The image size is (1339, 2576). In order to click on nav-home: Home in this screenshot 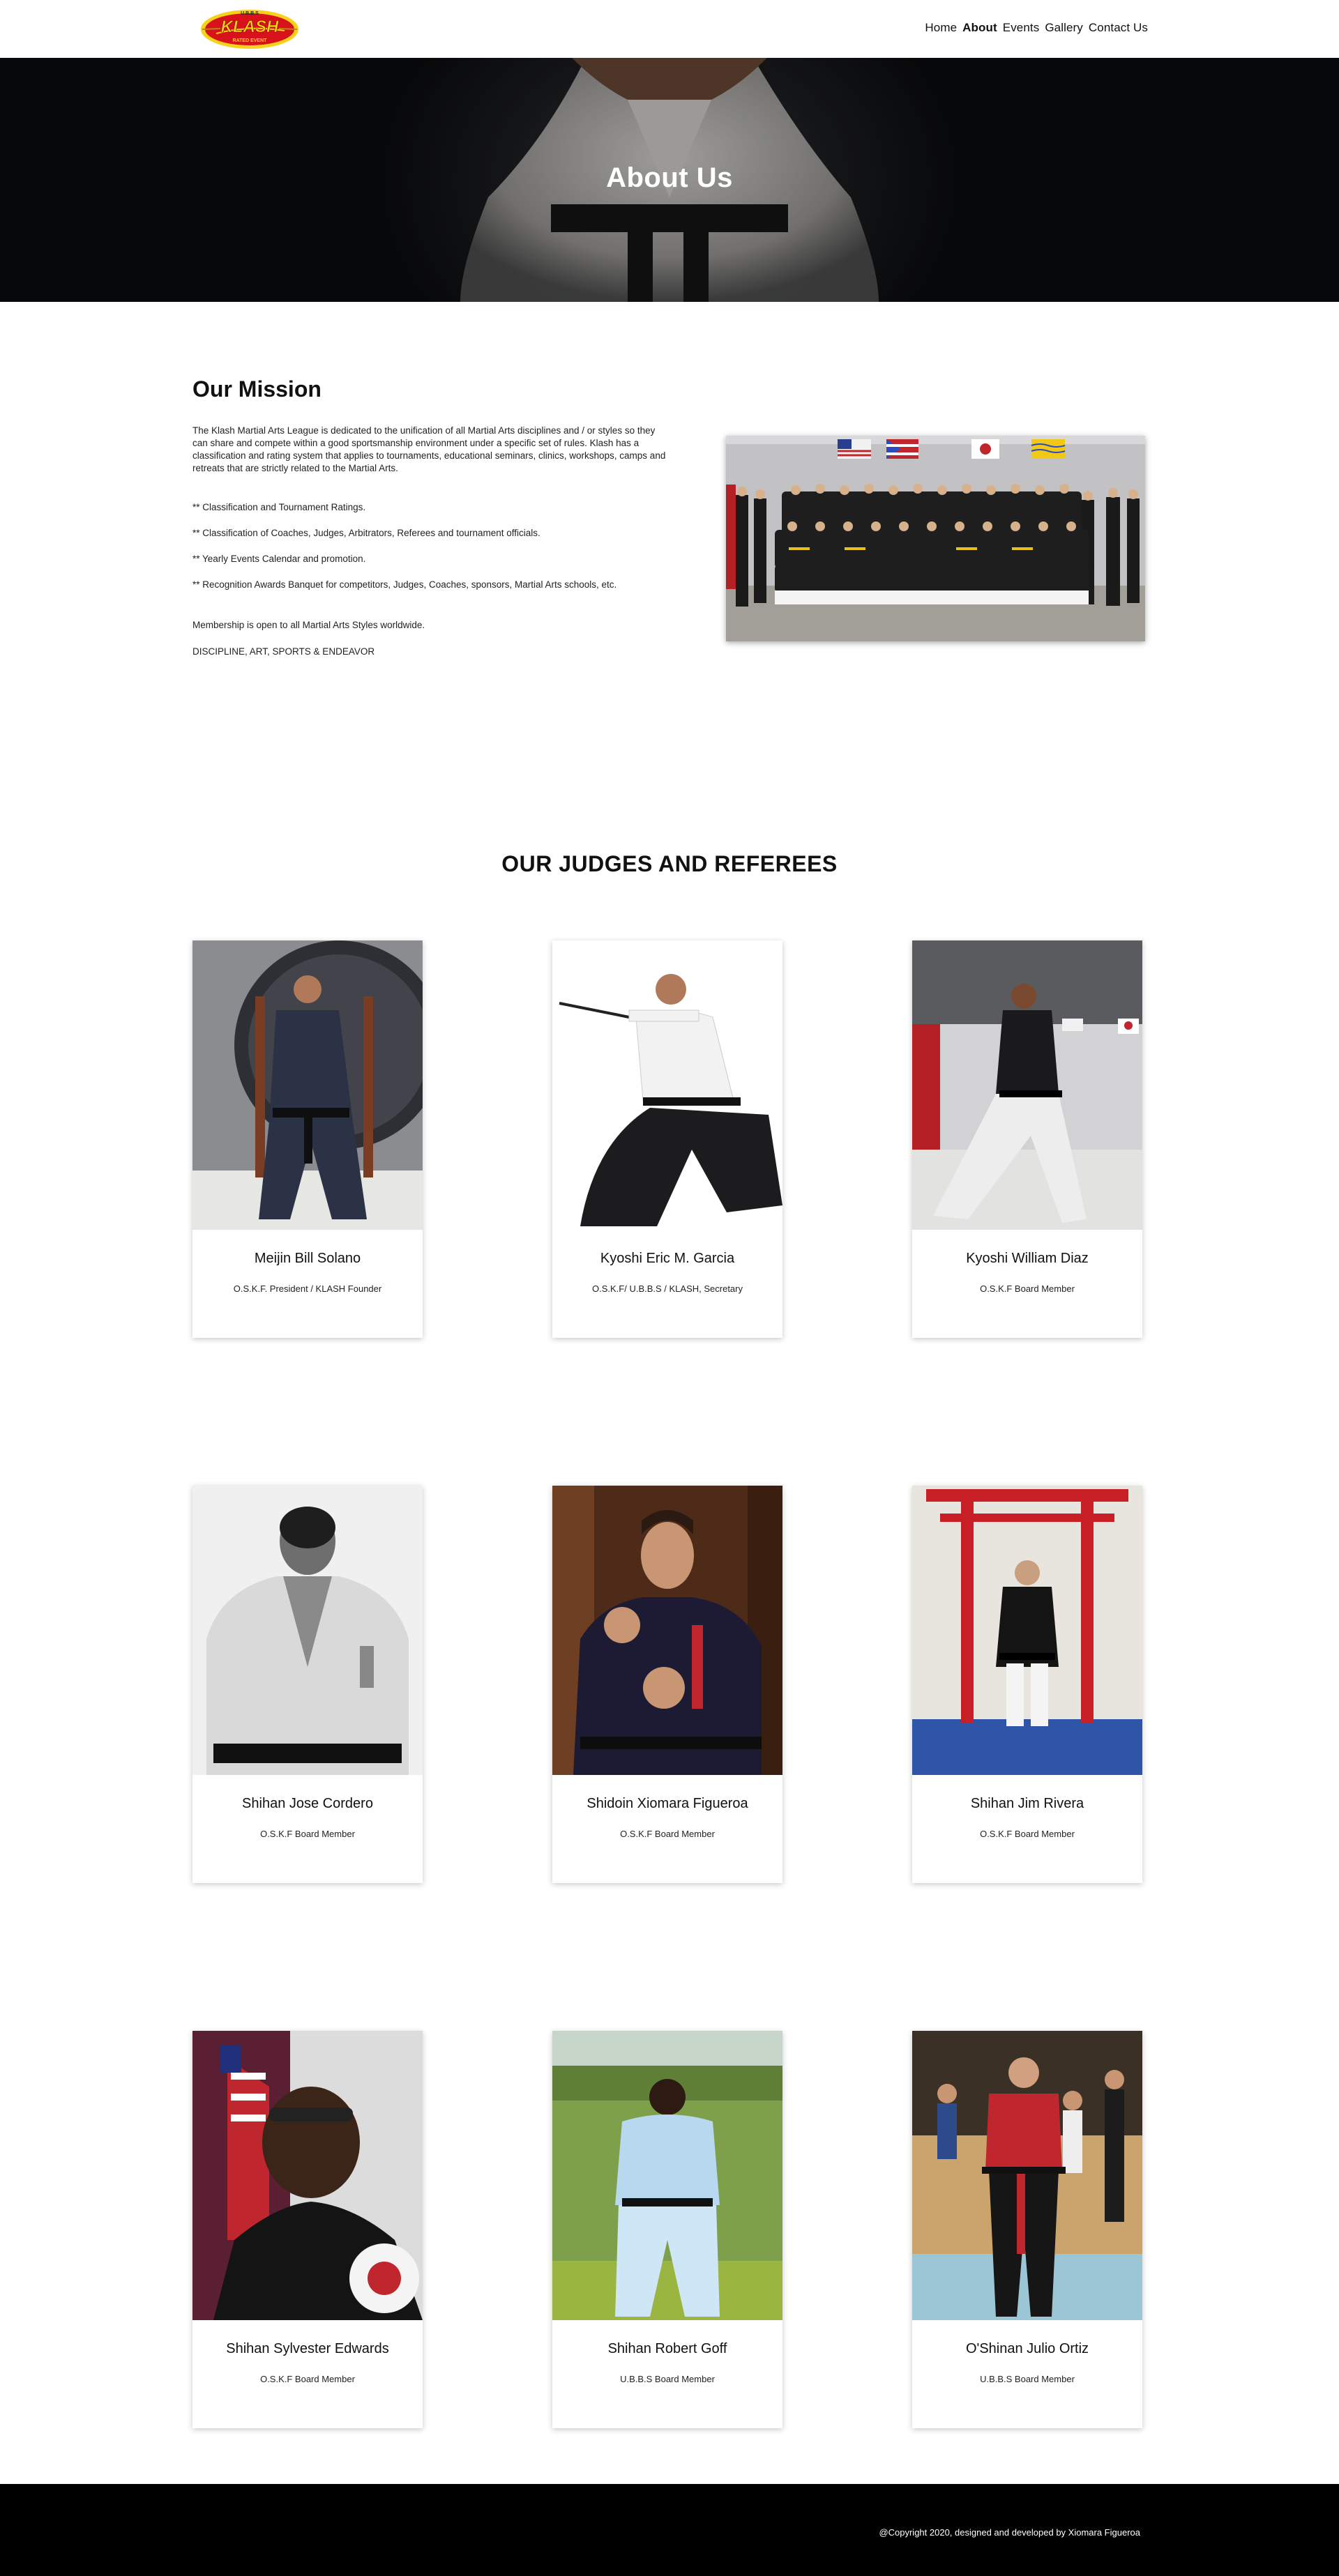, I will do `click(941, 28)`.